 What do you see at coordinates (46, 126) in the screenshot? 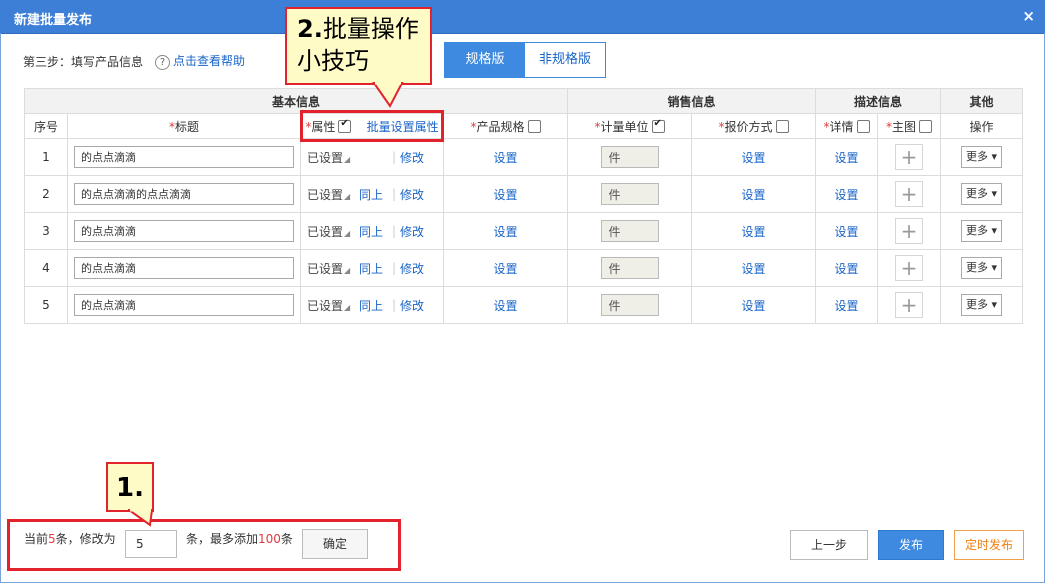
I see `col-index: 序号` at bounding box center [46, 126].